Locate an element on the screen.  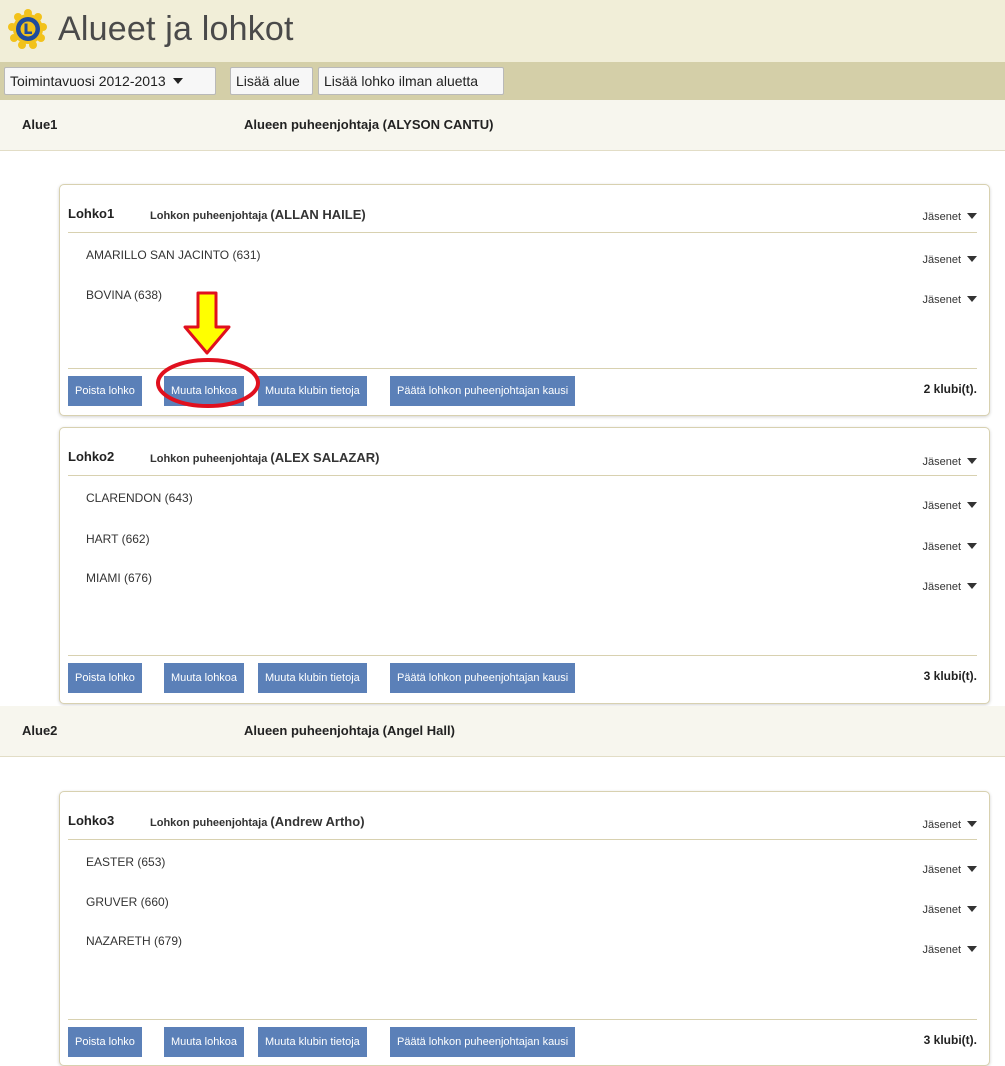
list-item: HART (662) Jäsenet is located at coordinates (518, 547).